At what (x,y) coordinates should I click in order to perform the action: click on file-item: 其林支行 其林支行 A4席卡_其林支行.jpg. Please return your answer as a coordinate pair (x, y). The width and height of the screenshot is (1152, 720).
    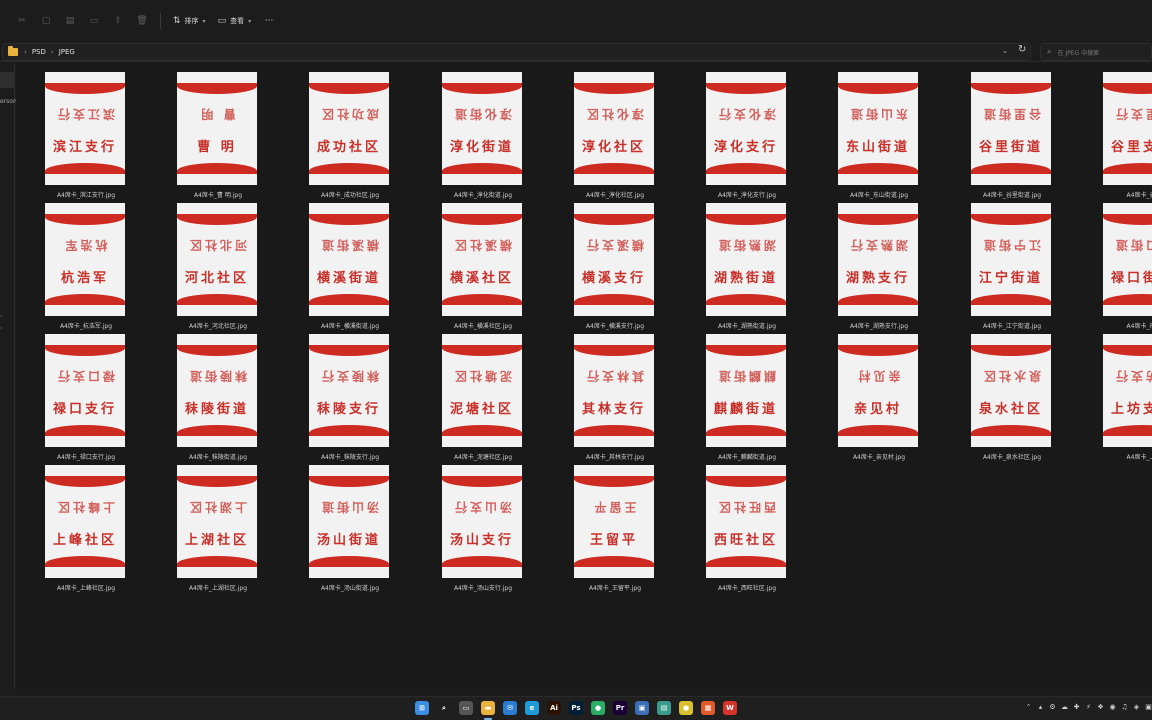
    Looking at the image, I should click on (601, 393).